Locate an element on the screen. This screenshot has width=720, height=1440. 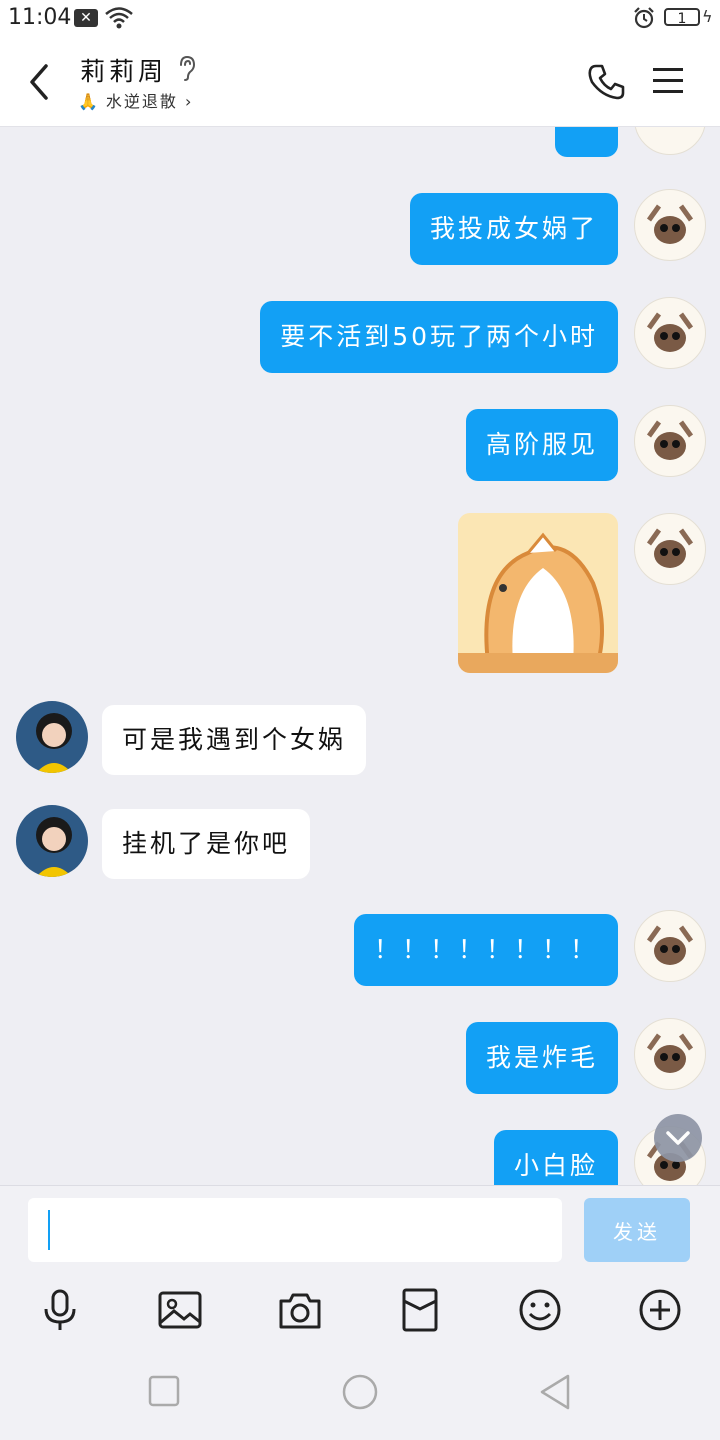
scroll-to-bottom-button is located at coordinates (678, 1138).